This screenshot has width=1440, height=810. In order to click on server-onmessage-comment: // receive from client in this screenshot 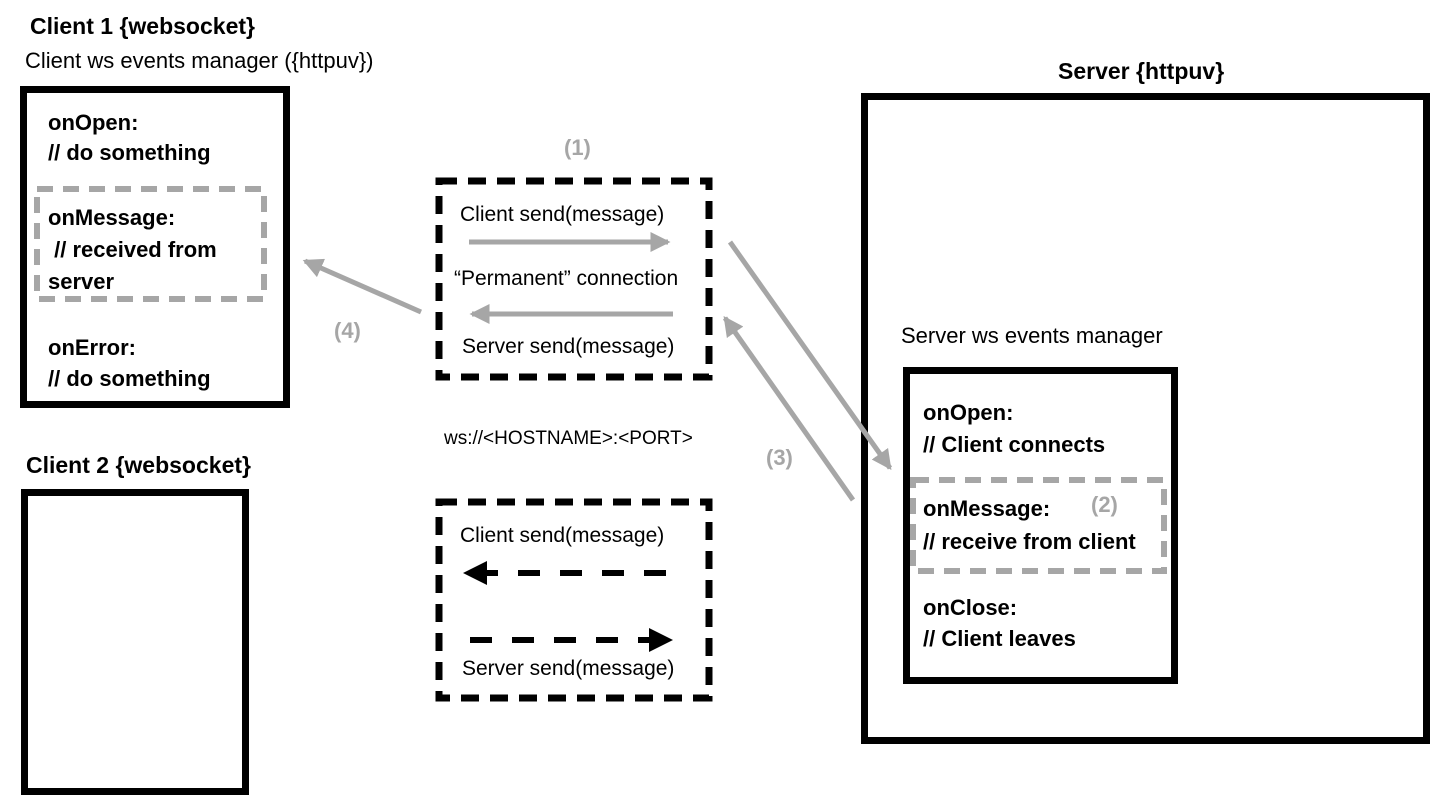, I will do `click(1029, 541)`.